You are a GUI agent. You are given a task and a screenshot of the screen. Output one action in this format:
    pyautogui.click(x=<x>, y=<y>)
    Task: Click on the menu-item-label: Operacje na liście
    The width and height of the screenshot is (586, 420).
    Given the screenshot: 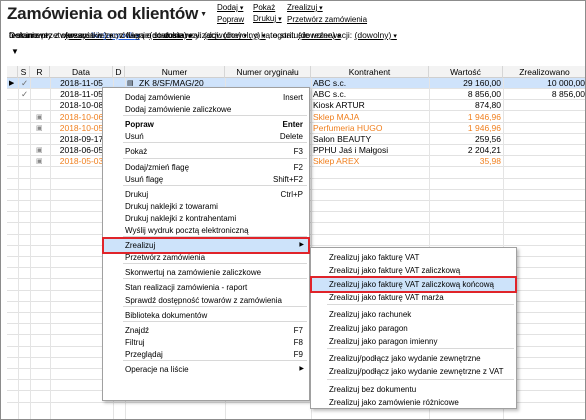 What is the action you would take?
    pyautogui.click(x=157, y=369)
    